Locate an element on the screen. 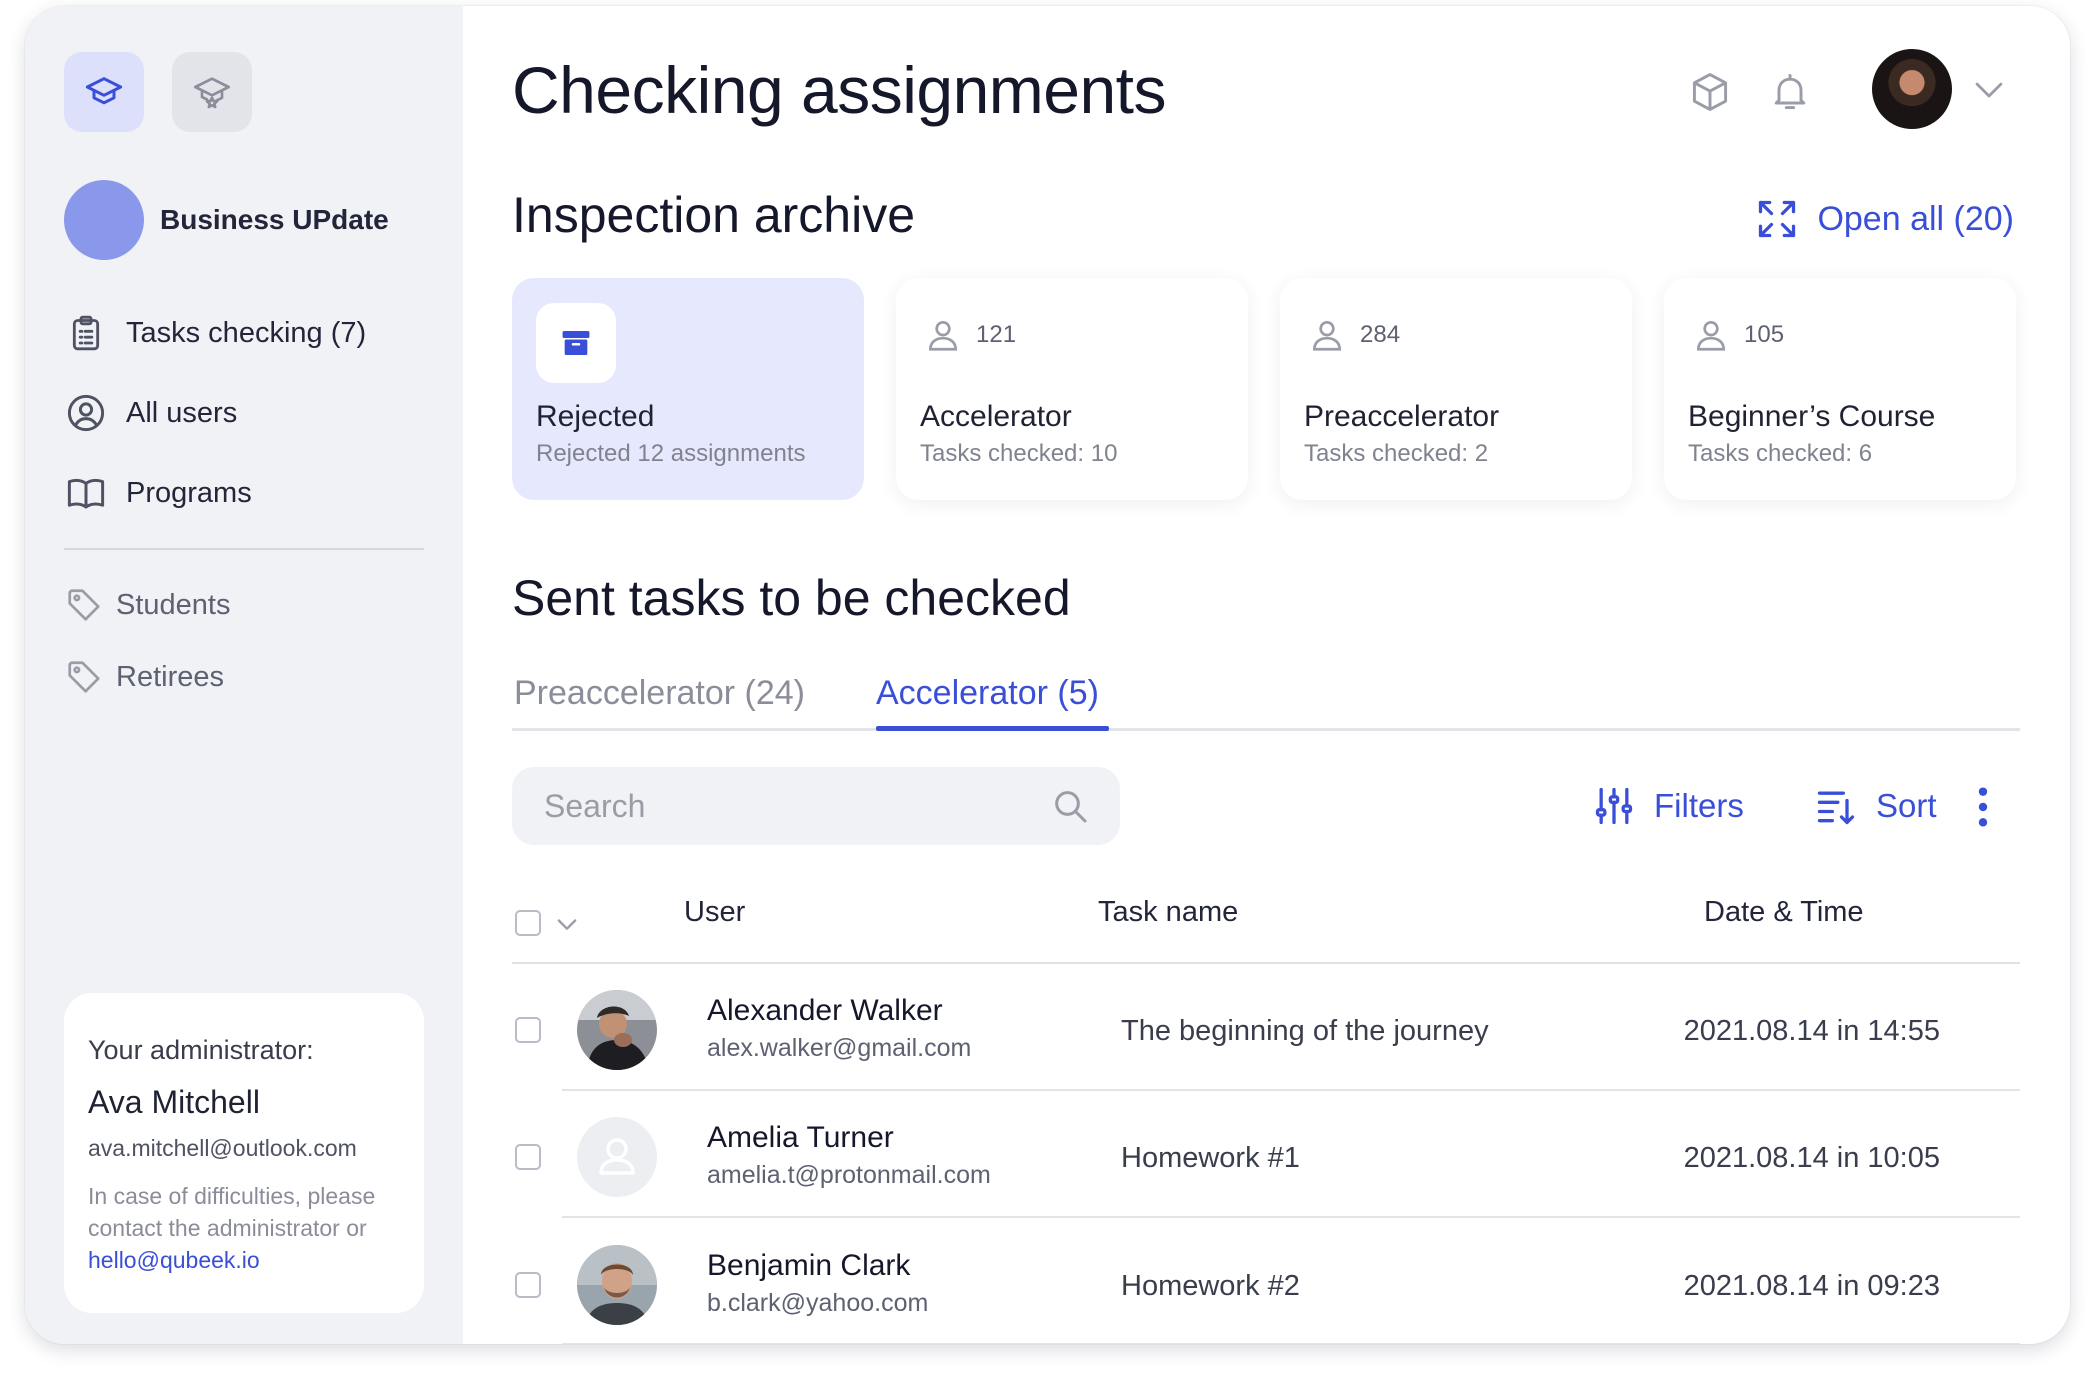  archive-card-rejected: Rejected Rejected 12 assignments is located at coordinates (688, 389).